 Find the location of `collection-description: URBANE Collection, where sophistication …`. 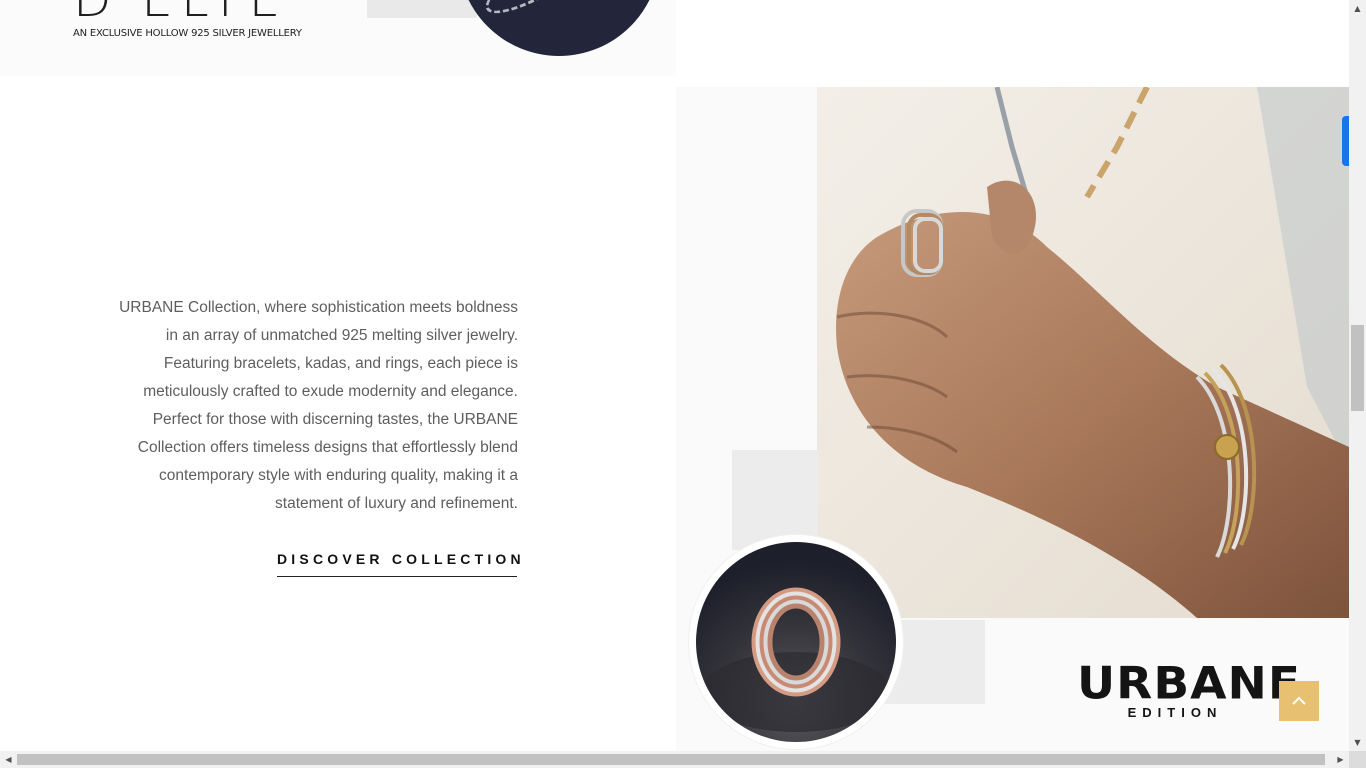

collection-description: URBANE Collection, where sophistication … is located at coordinates (318, 405).